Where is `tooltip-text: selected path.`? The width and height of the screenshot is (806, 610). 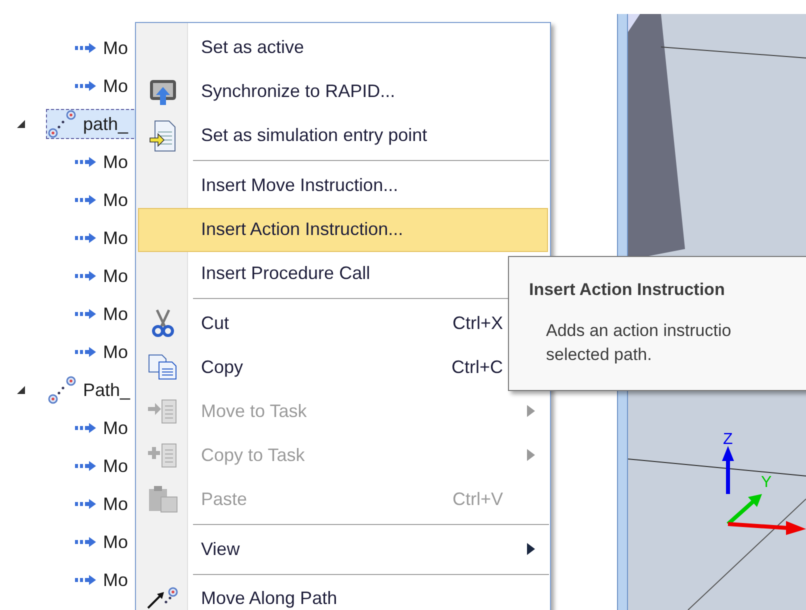
tooltip-text: selected path. is located at coordinates (599, 355).